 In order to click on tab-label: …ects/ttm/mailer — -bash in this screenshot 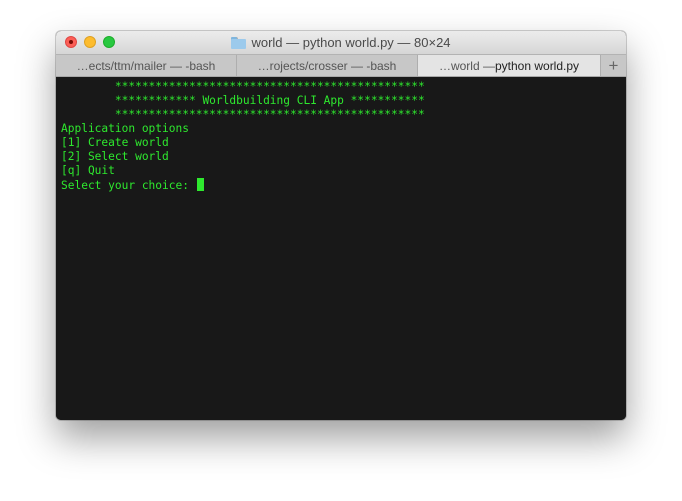, I will do `click(146, 65)`.